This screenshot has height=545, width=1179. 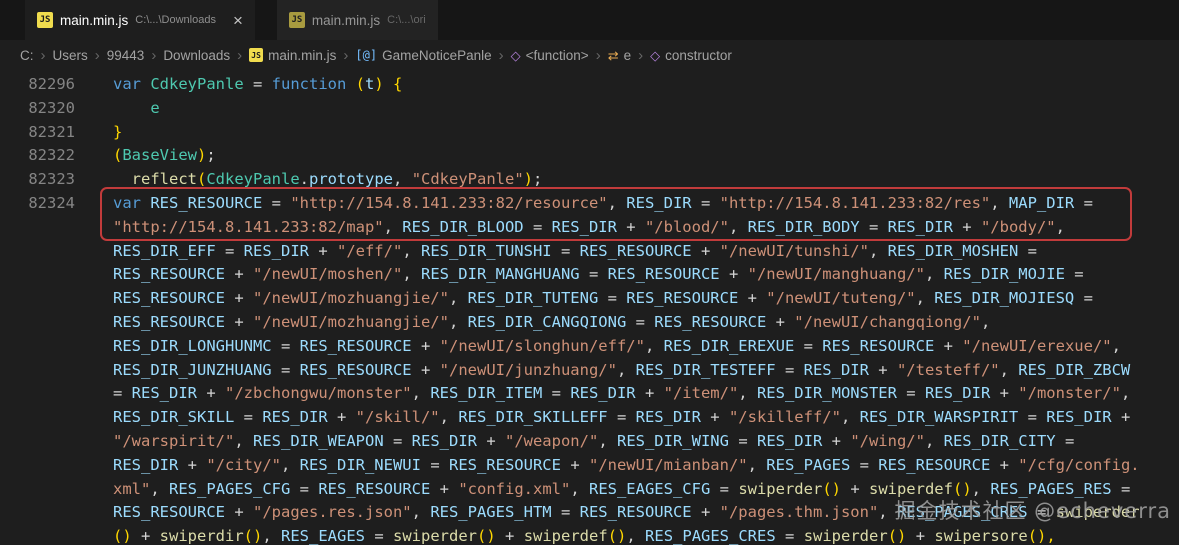 What do you see at coordinates (126, 55) in the screenshot?
I see `breadcrumb-item-99443: 99443` at bounding box center [126, 55].